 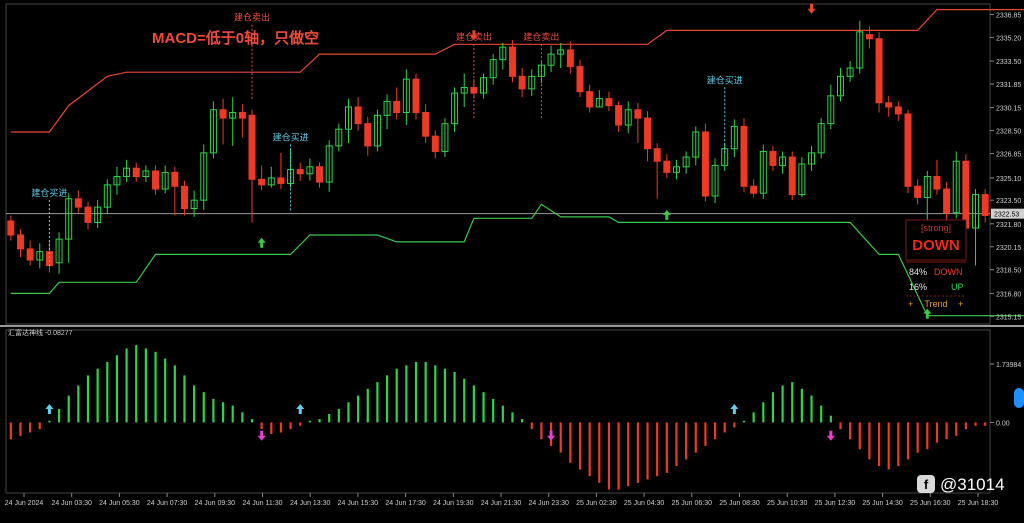 I want to click on x-tick-label: 24 Jun 11:30, so click(x=263, y=503).